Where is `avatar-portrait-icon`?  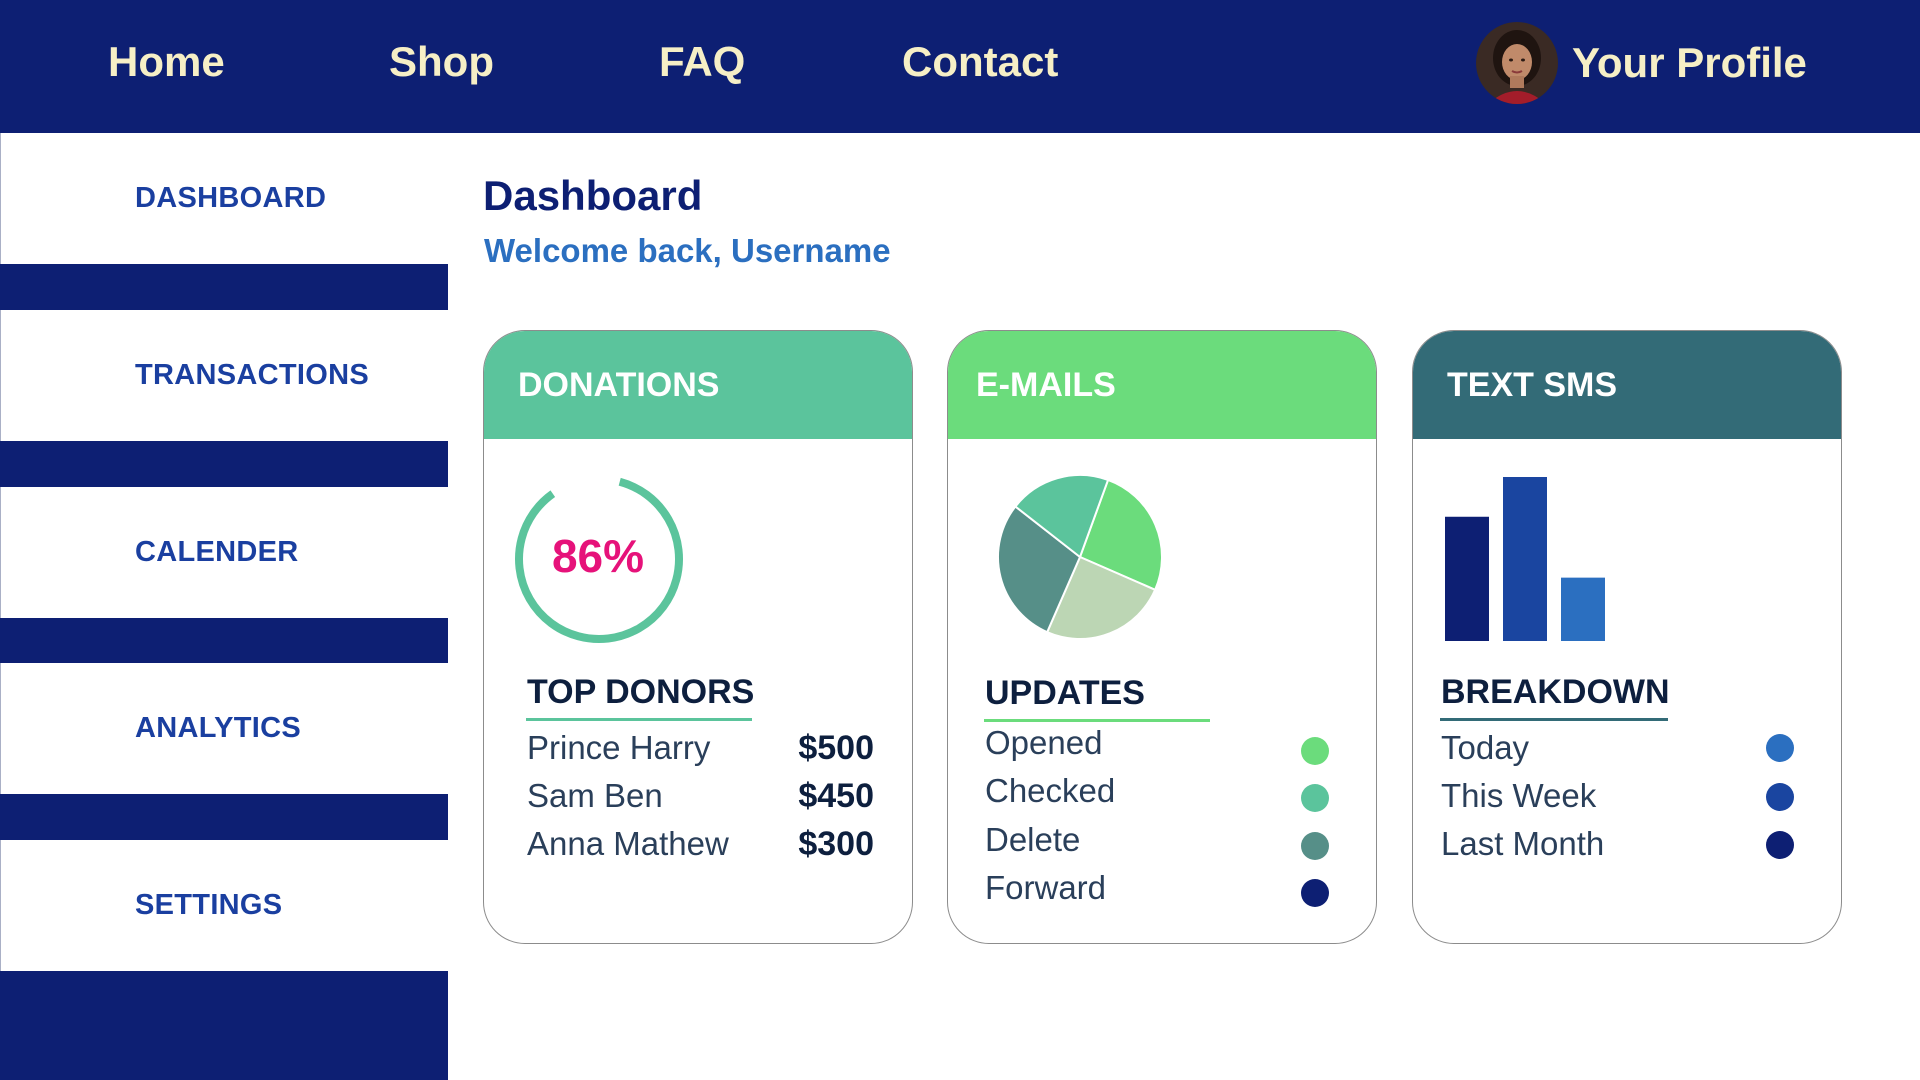
avatar-portrait-icon is located at coordinates (1517, 63).